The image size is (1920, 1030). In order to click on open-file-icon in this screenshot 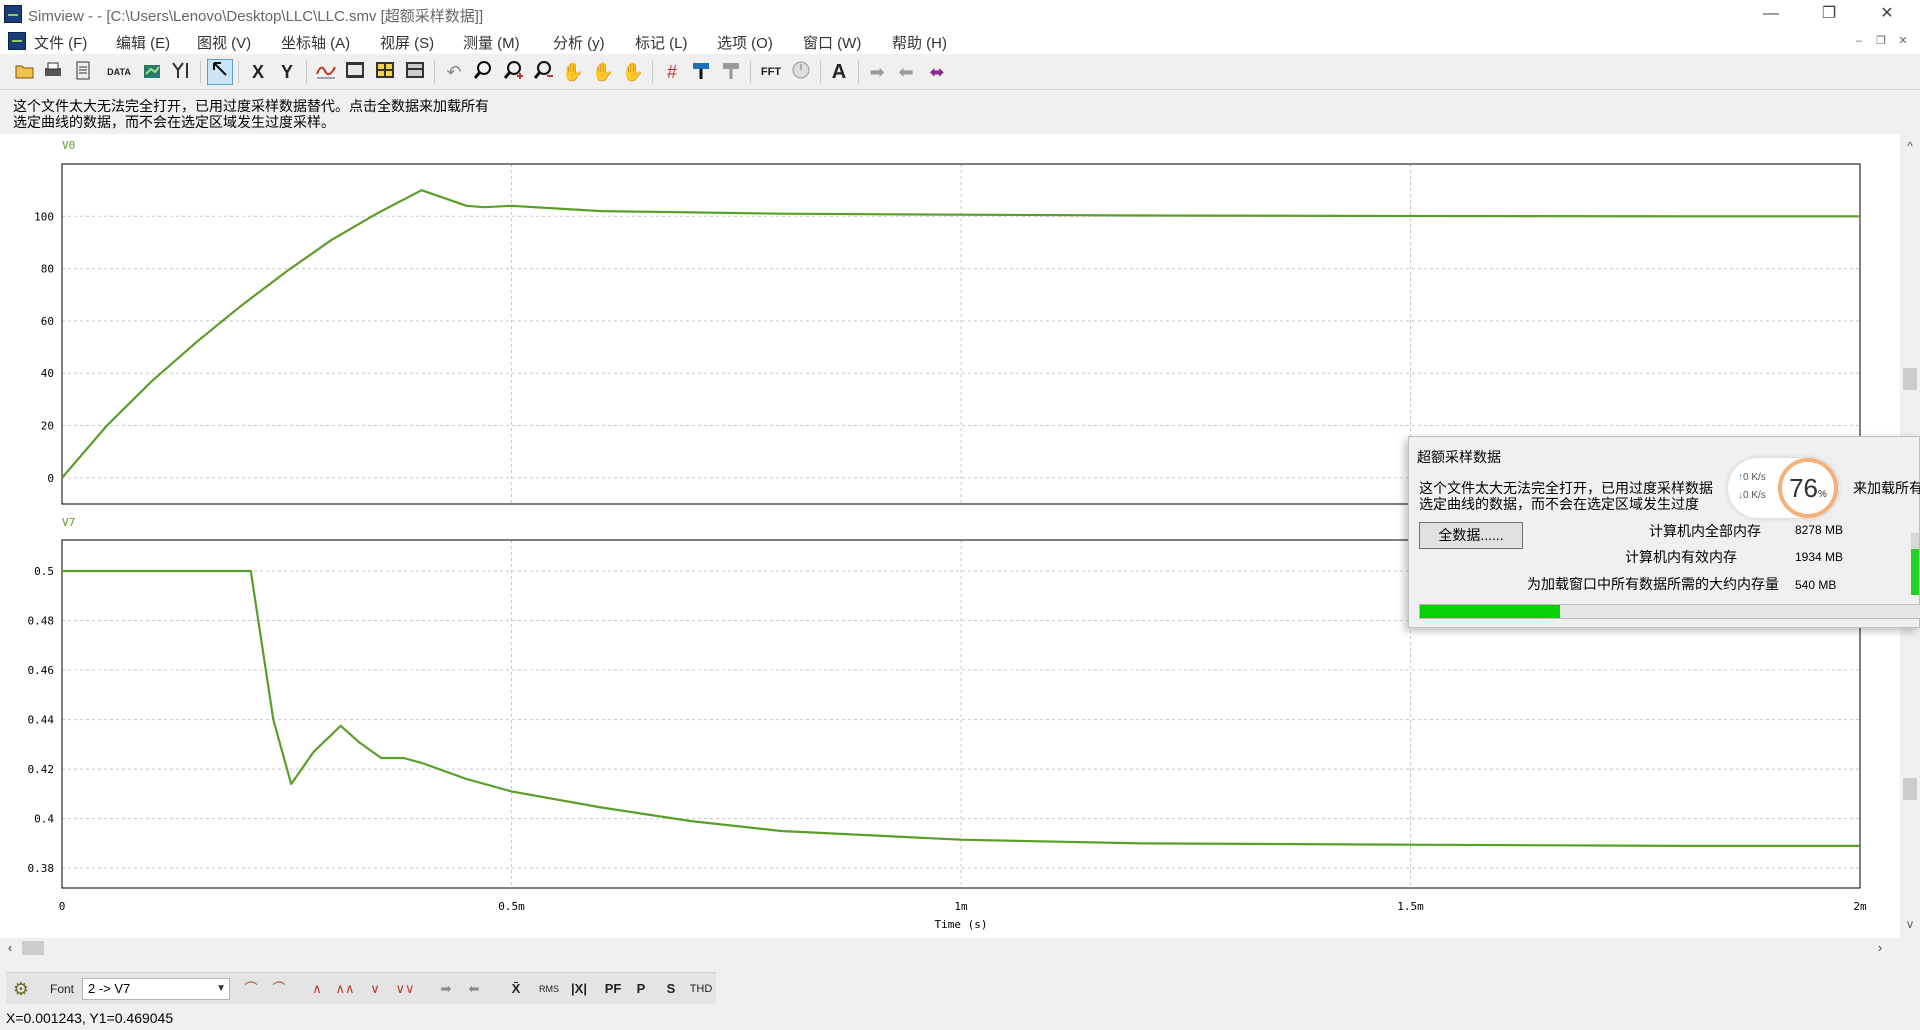, I will do `click(25, 72)`.